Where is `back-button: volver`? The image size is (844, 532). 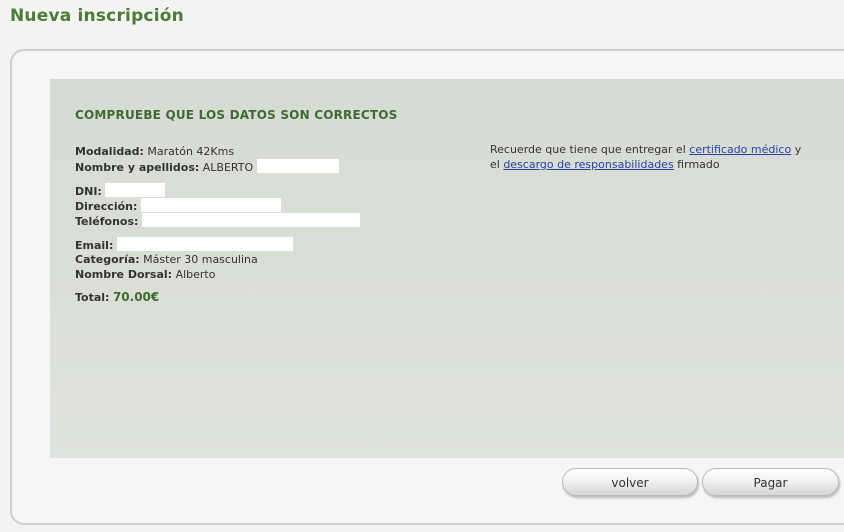
back-button: volver is located at coordinates (630, 482).